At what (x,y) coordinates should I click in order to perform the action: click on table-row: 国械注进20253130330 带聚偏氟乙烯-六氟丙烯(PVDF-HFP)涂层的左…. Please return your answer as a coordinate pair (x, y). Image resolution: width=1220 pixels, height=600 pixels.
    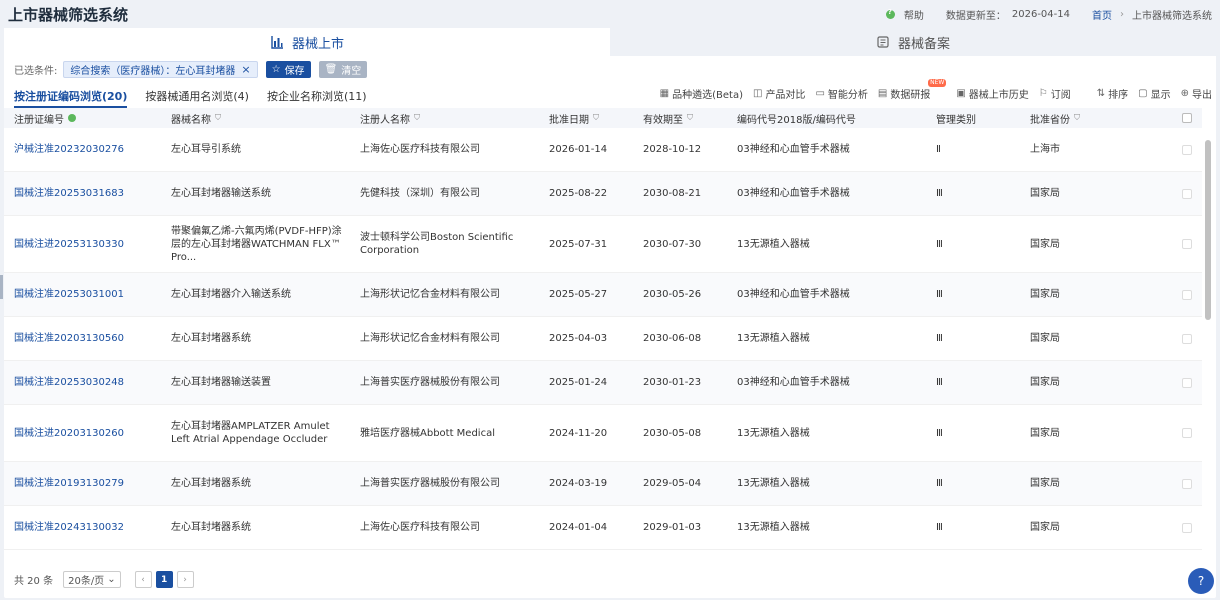
    Looking at the image, I should click on (603, 244).